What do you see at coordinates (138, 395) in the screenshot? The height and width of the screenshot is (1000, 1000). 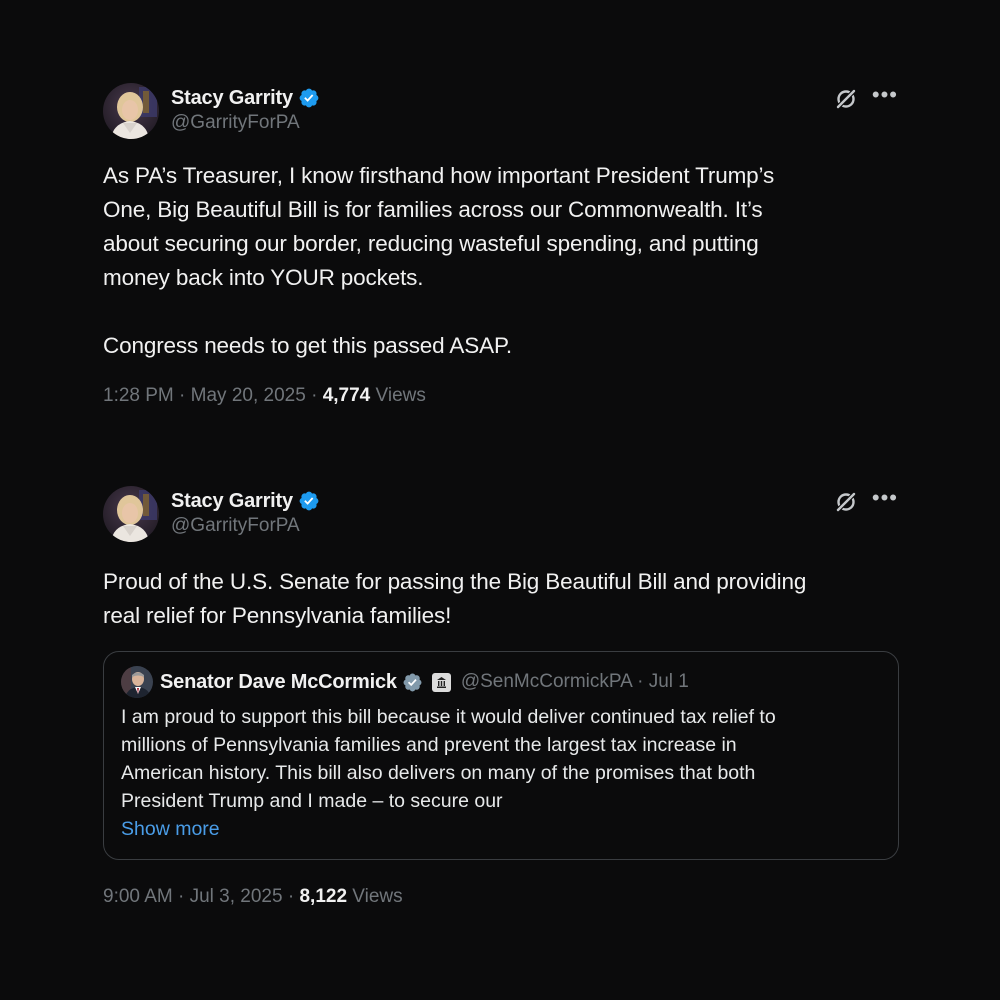 I see `tweet-time: 1:28 PM` at bounding box center [138, 395].